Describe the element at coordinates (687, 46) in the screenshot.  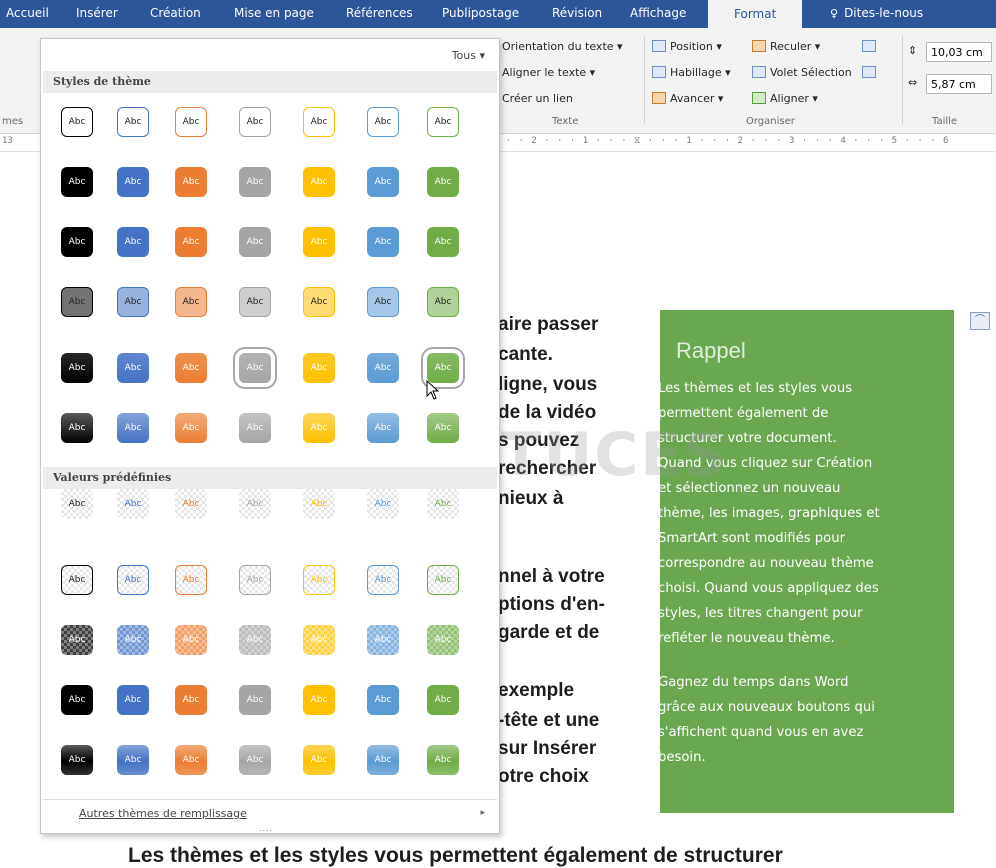
I see `position-button: Position ▾` at that location.